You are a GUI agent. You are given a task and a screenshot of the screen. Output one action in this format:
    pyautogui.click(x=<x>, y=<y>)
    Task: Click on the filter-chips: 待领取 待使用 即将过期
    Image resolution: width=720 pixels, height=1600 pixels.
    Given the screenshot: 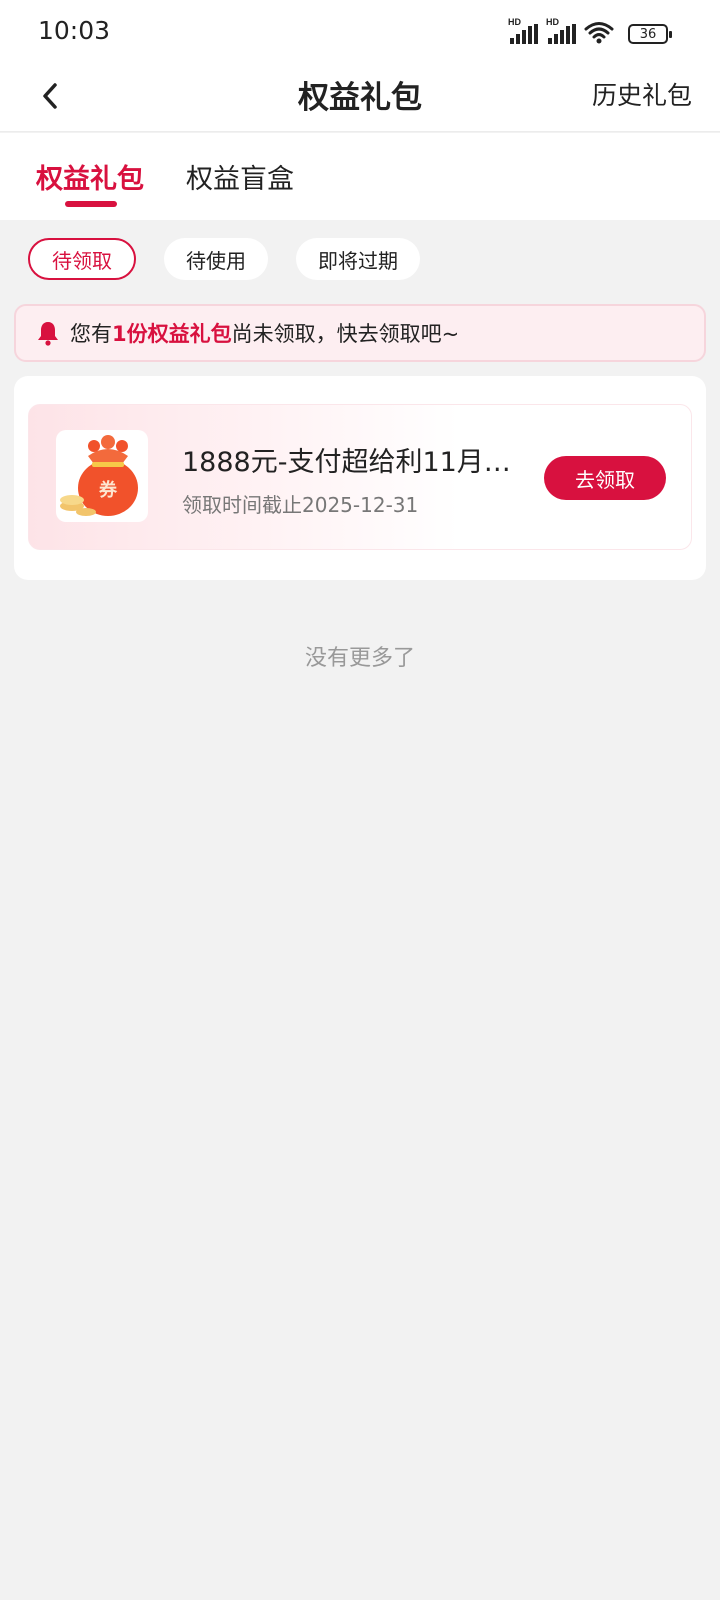 What is the action you would take?
    pyautogui.click(x=224, y=259)
    